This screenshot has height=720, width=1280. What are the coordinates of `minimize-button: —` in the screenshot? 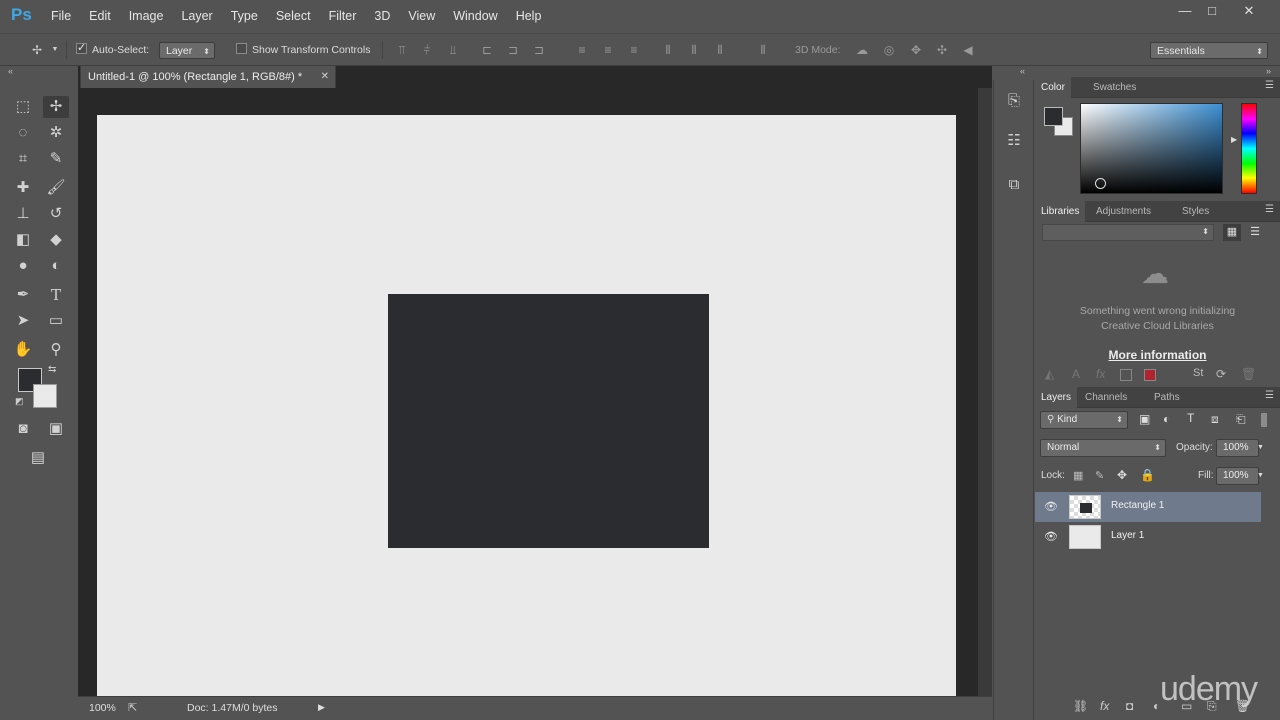 It's located at (1185, 11).